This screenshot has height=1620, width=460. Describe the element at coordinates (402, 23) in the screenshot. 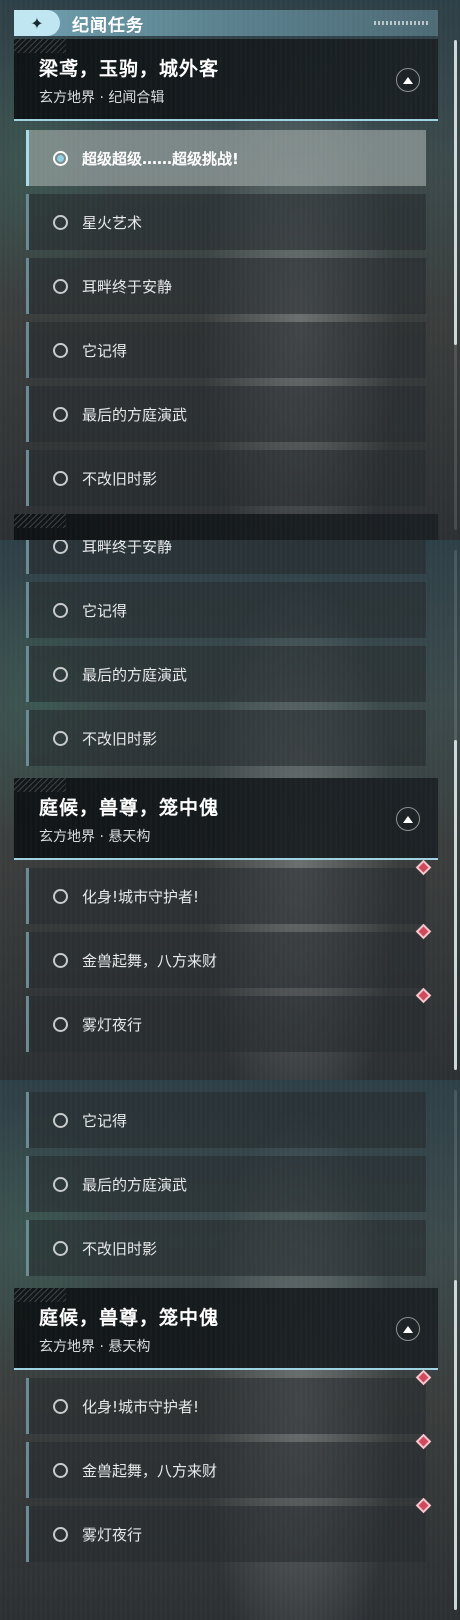

I see `title-decoration` at that location.